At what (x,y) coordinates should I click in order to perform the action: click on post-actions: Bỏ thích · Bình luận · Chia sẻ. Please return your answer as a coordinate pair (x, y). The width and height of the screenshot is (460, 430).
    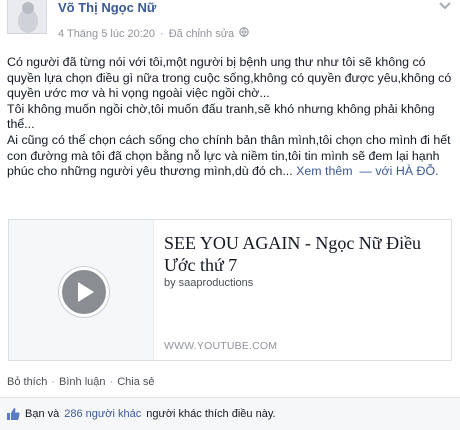
    Looking at the image, I should click on (80, 382).